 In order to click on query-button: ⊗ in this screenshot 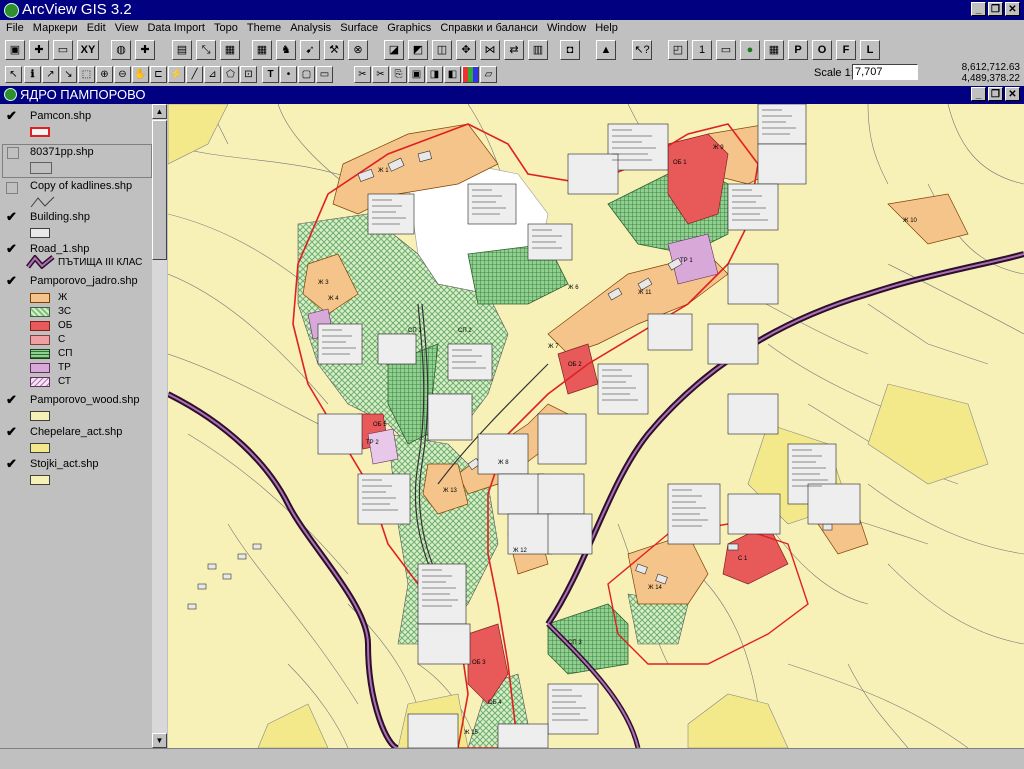, I will do `click(358, 50)`.